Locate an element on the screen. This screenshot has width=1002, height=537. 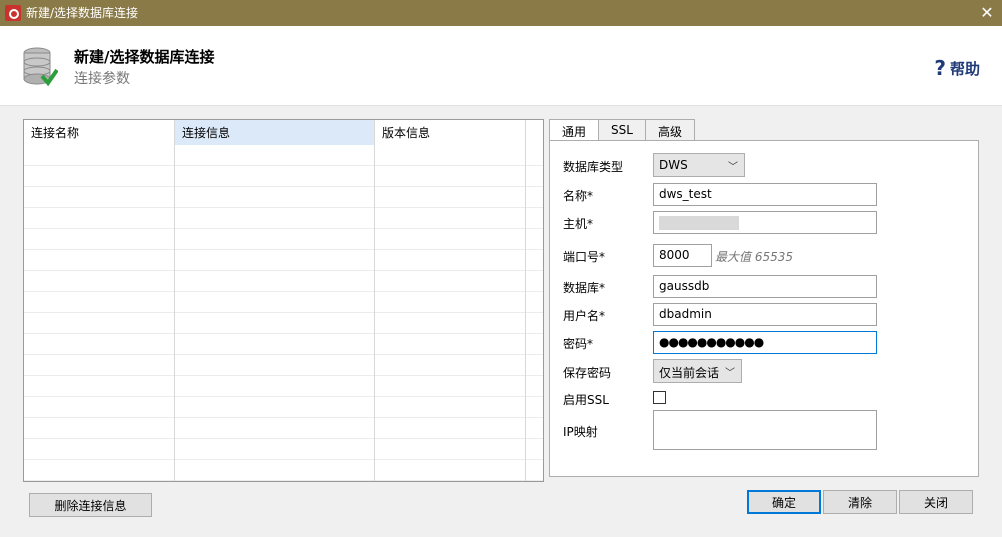
tab-ssl: SSL is located at coordinates (622, 130).